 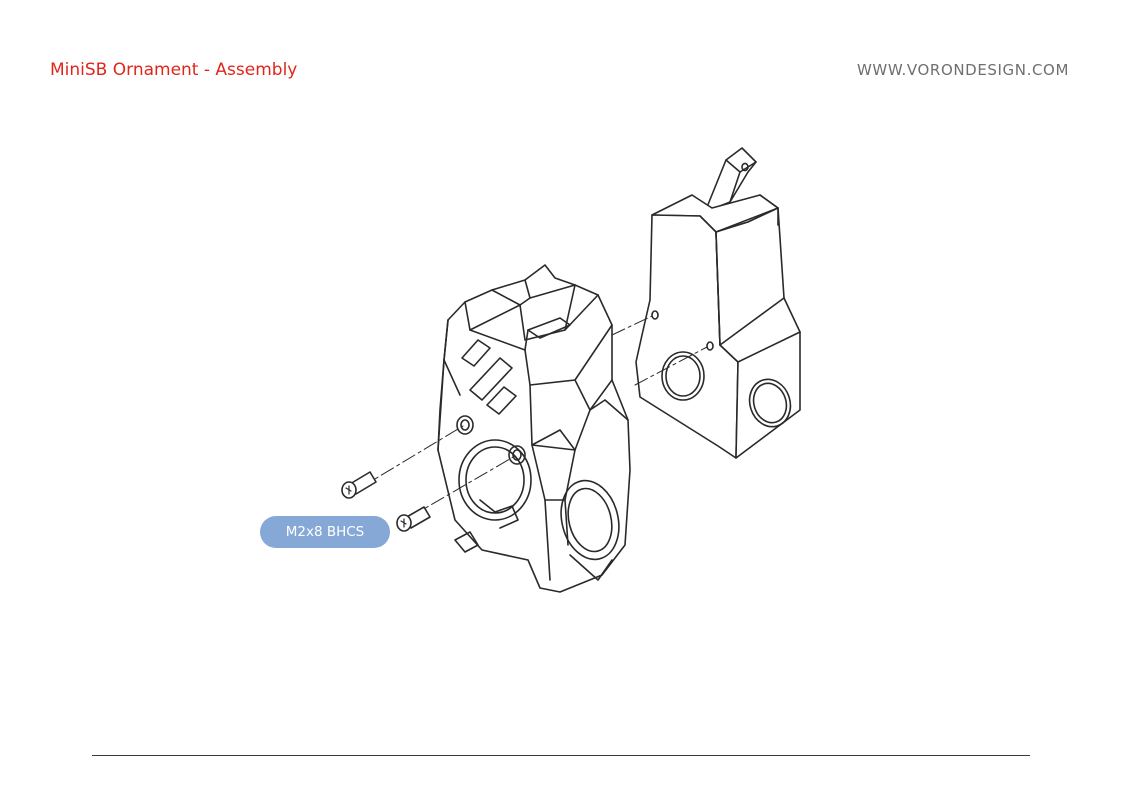 What do you see at coordinates (718, 303) in the screenshot?
I see `back-cover-part` at bounding box center [718, 303].